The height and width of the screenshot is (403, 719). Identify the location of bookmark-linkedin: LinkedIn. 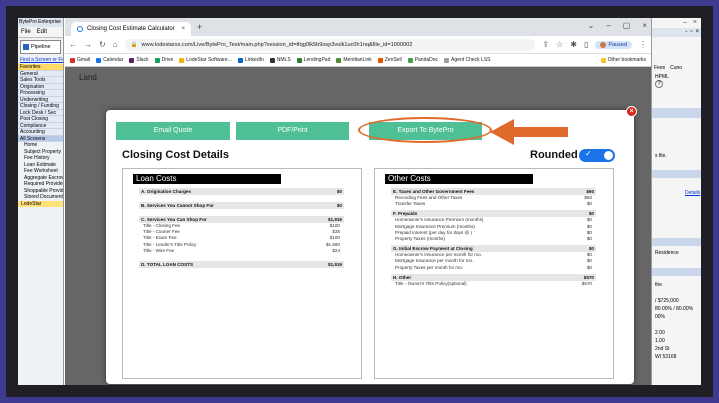
(250, 60).